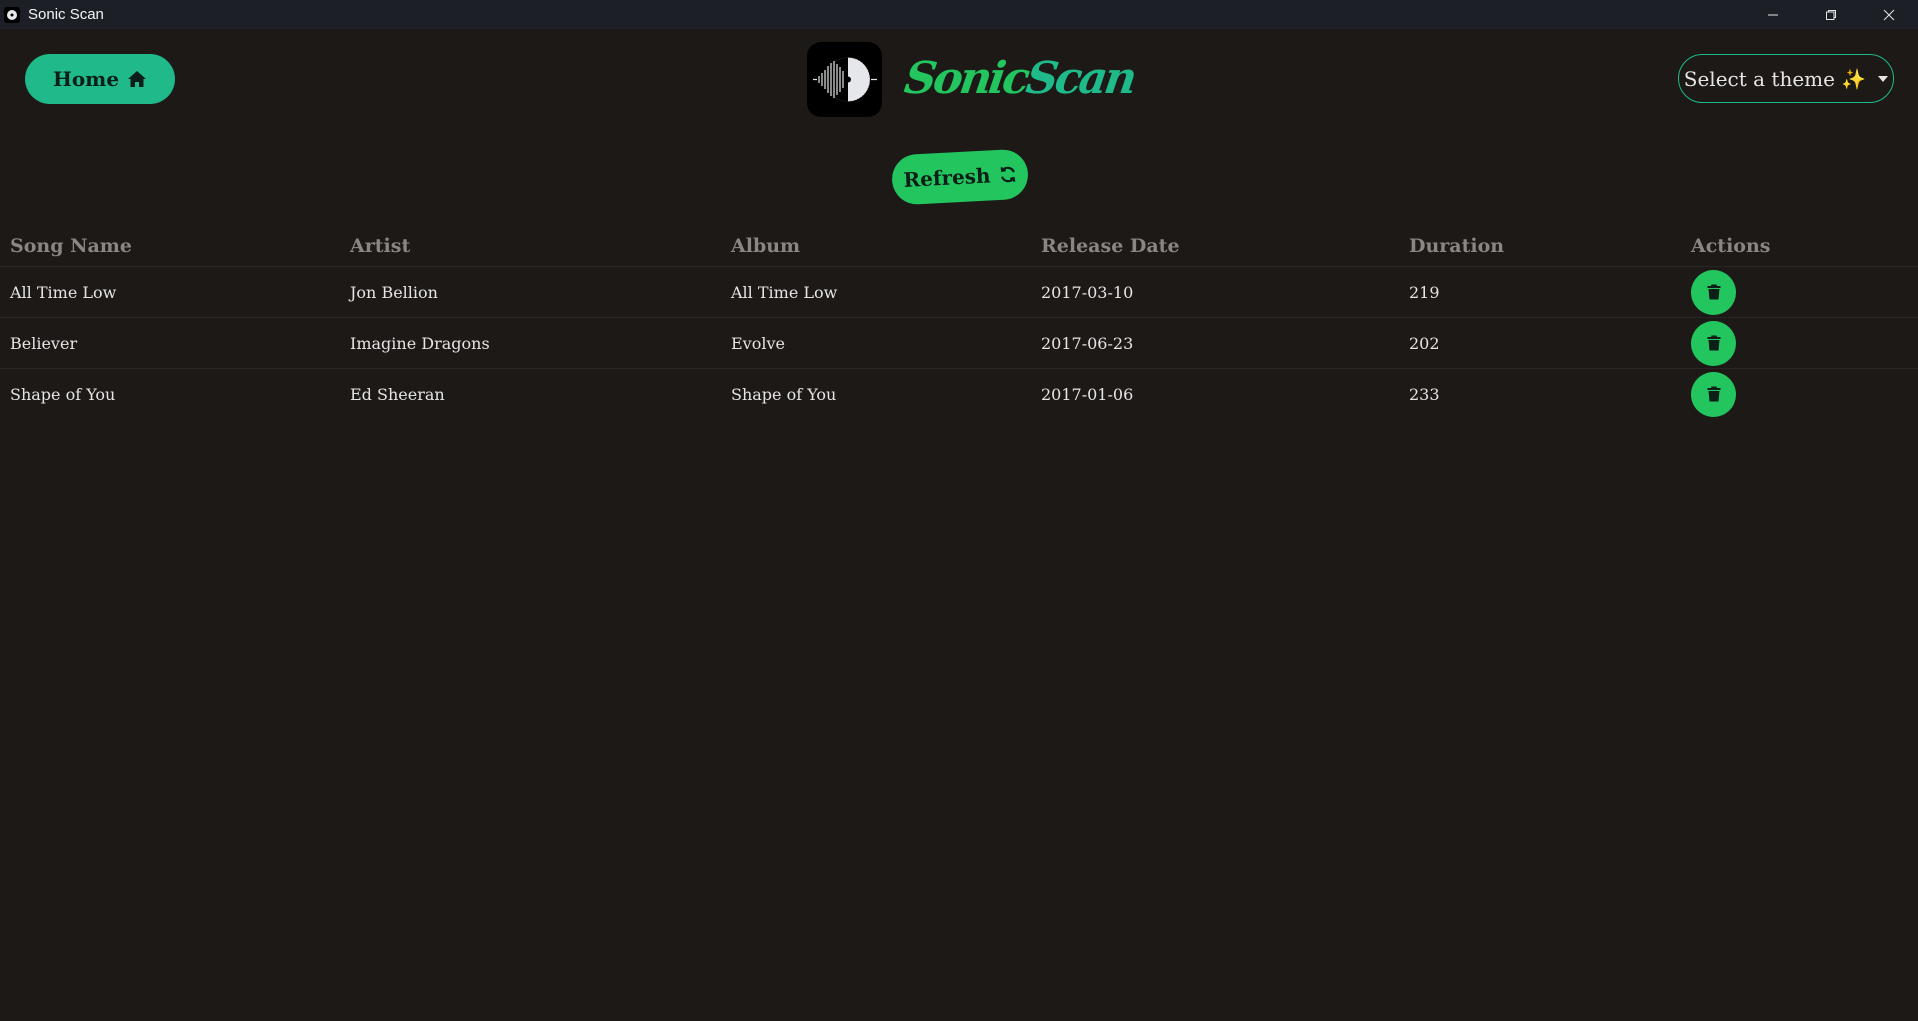 Image resolution: width=1918 pixels, height=1021 pixels. Describe the element at coordinates (1215, 246) in the screenshot. I see `column-header-release-date: Release Date` at that location.